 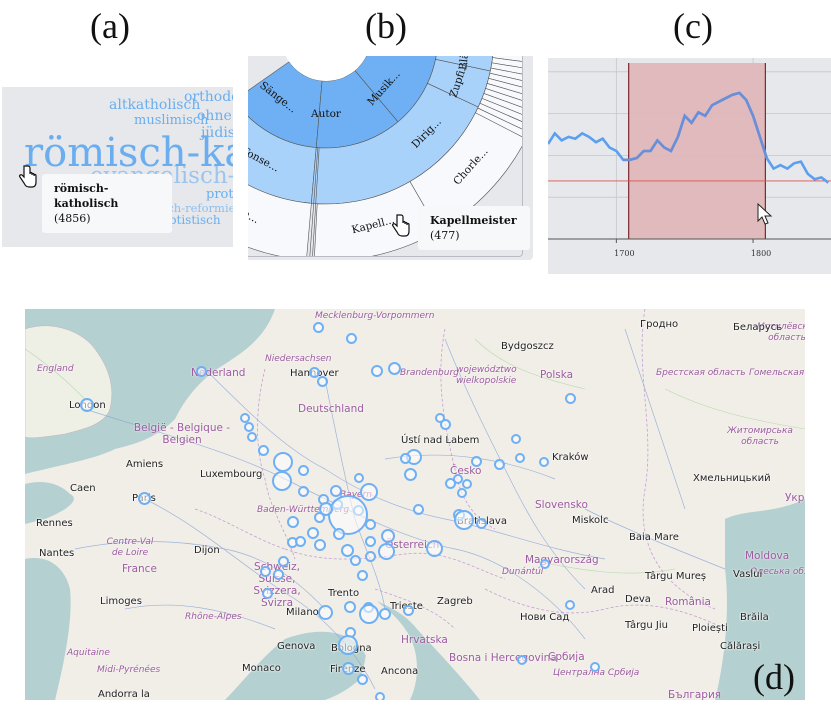 I want to click on city-label: Nantes, so click(x=57, y=553).